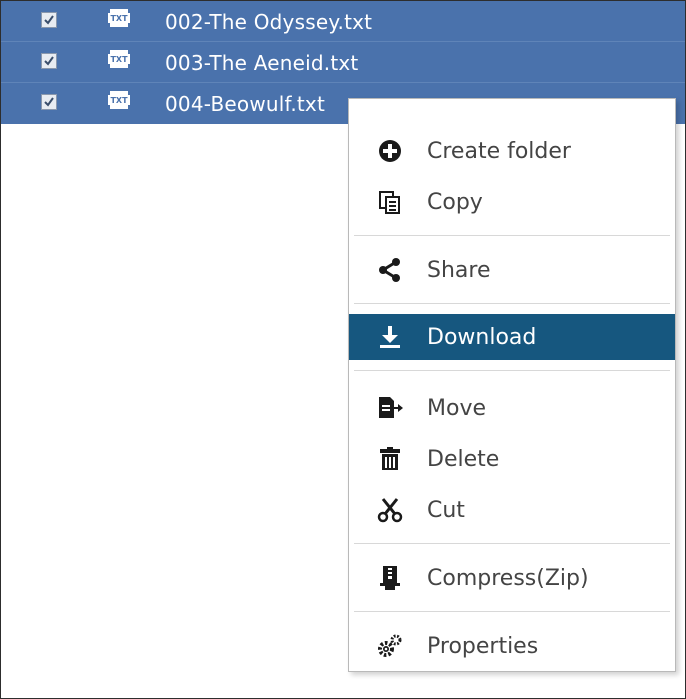  I want to click on menu-item-move: Move, so click(512, 408).